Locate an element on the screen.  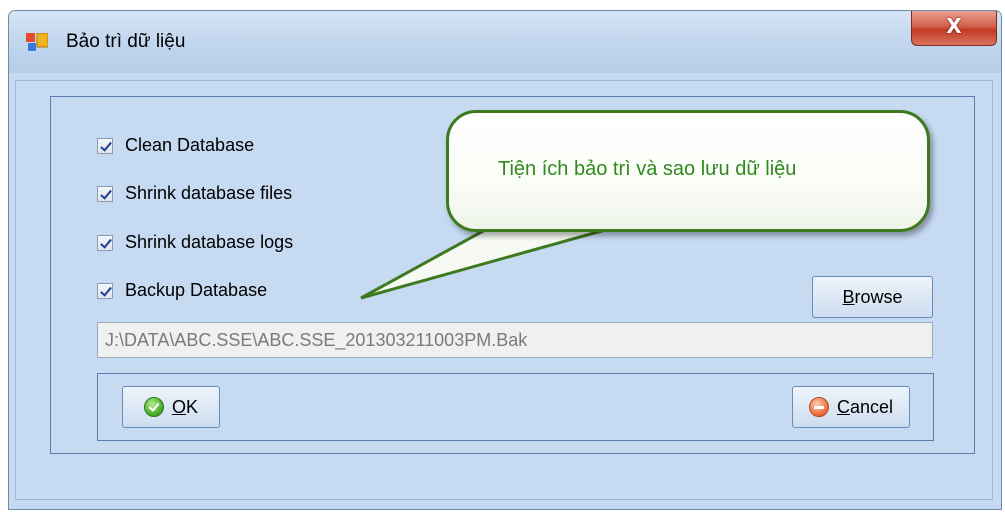
close-button: X is located at coordinates (954, 28).